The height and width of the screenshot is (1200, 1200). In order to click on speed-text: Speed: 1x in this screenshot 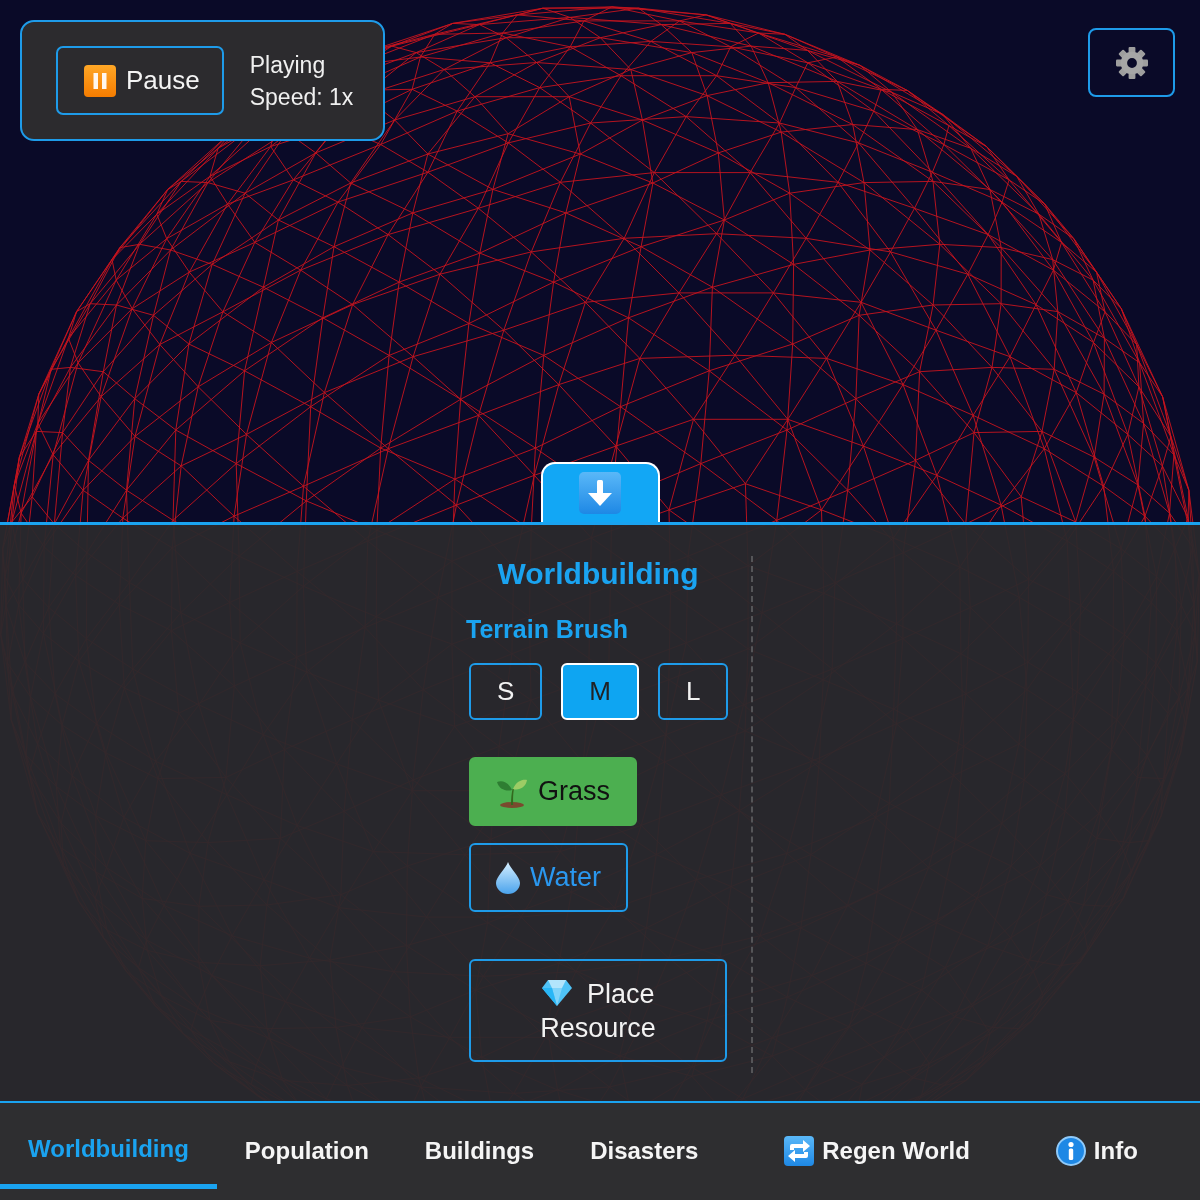, I will do `click(301, 97)`.